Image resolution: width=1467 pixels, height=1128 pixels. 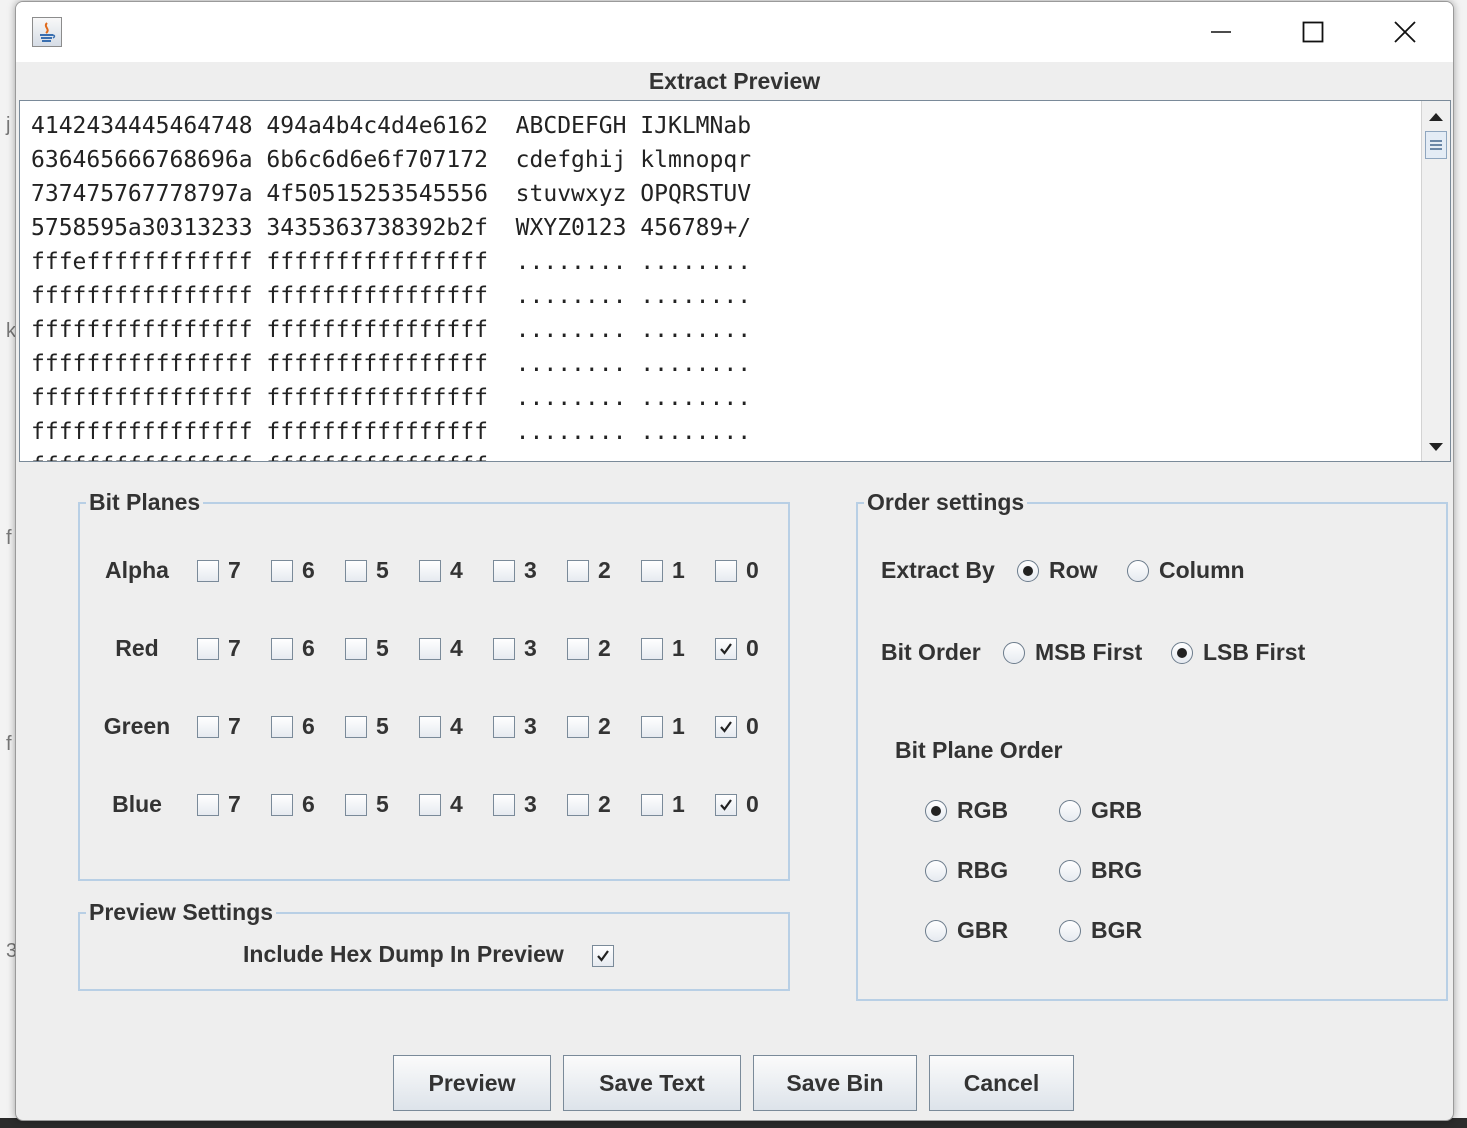 I want to click on minimize-icon, so click(x=1221, y=32).